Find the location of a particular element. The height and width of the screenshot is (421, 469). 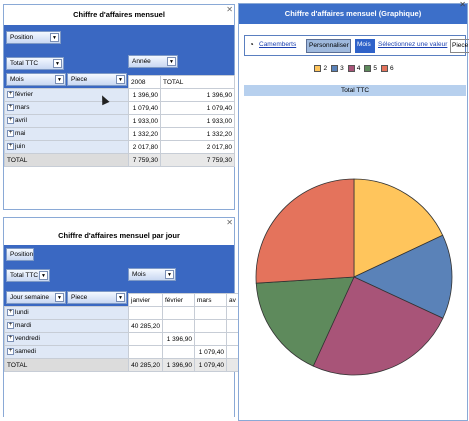

table-row: + samedi 1 079,40 is located at coordinates (124, 352).